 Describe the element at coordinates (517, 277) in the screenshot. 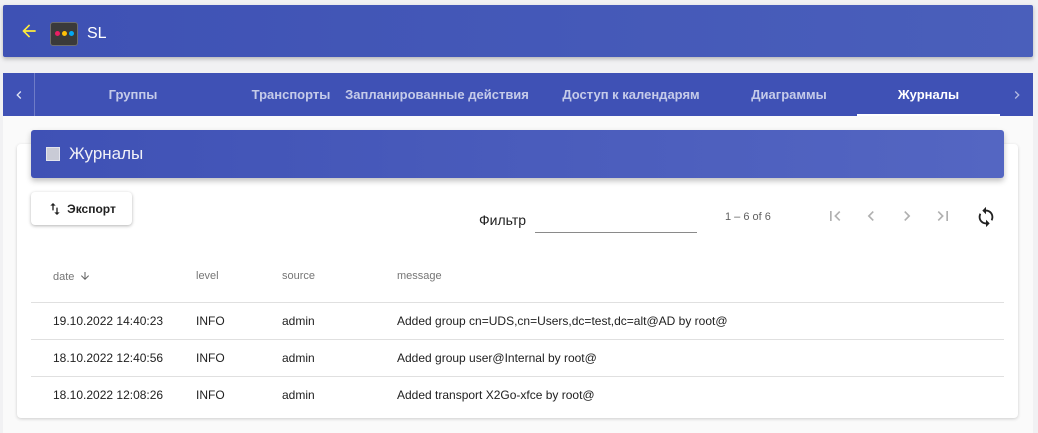

I see `table-header: date level source message` at that location.